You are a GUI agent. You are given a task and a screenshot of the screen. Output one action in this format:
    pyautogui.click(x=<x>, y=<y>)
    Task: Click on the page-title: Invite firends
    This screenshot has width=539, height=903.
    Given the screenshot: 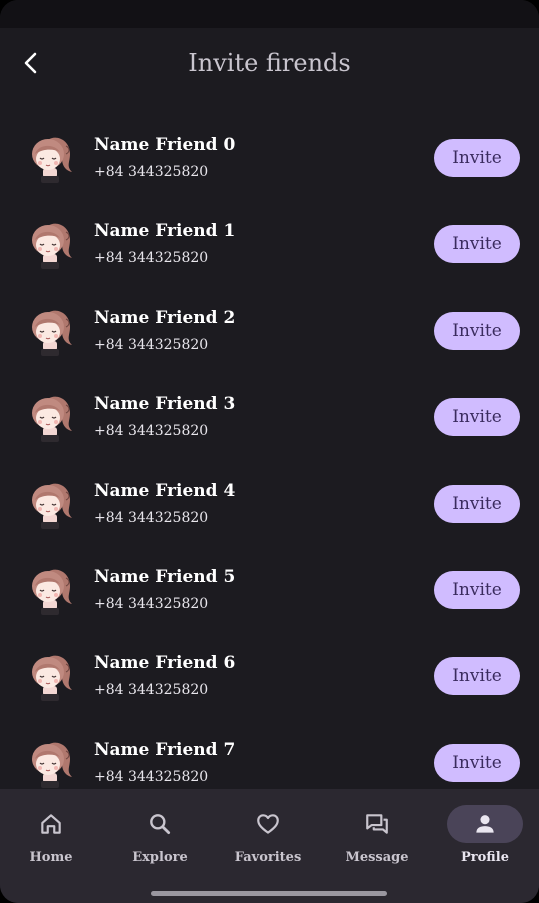 What is the action you would take?
    pyautogui.click(x=269, y=63)
    